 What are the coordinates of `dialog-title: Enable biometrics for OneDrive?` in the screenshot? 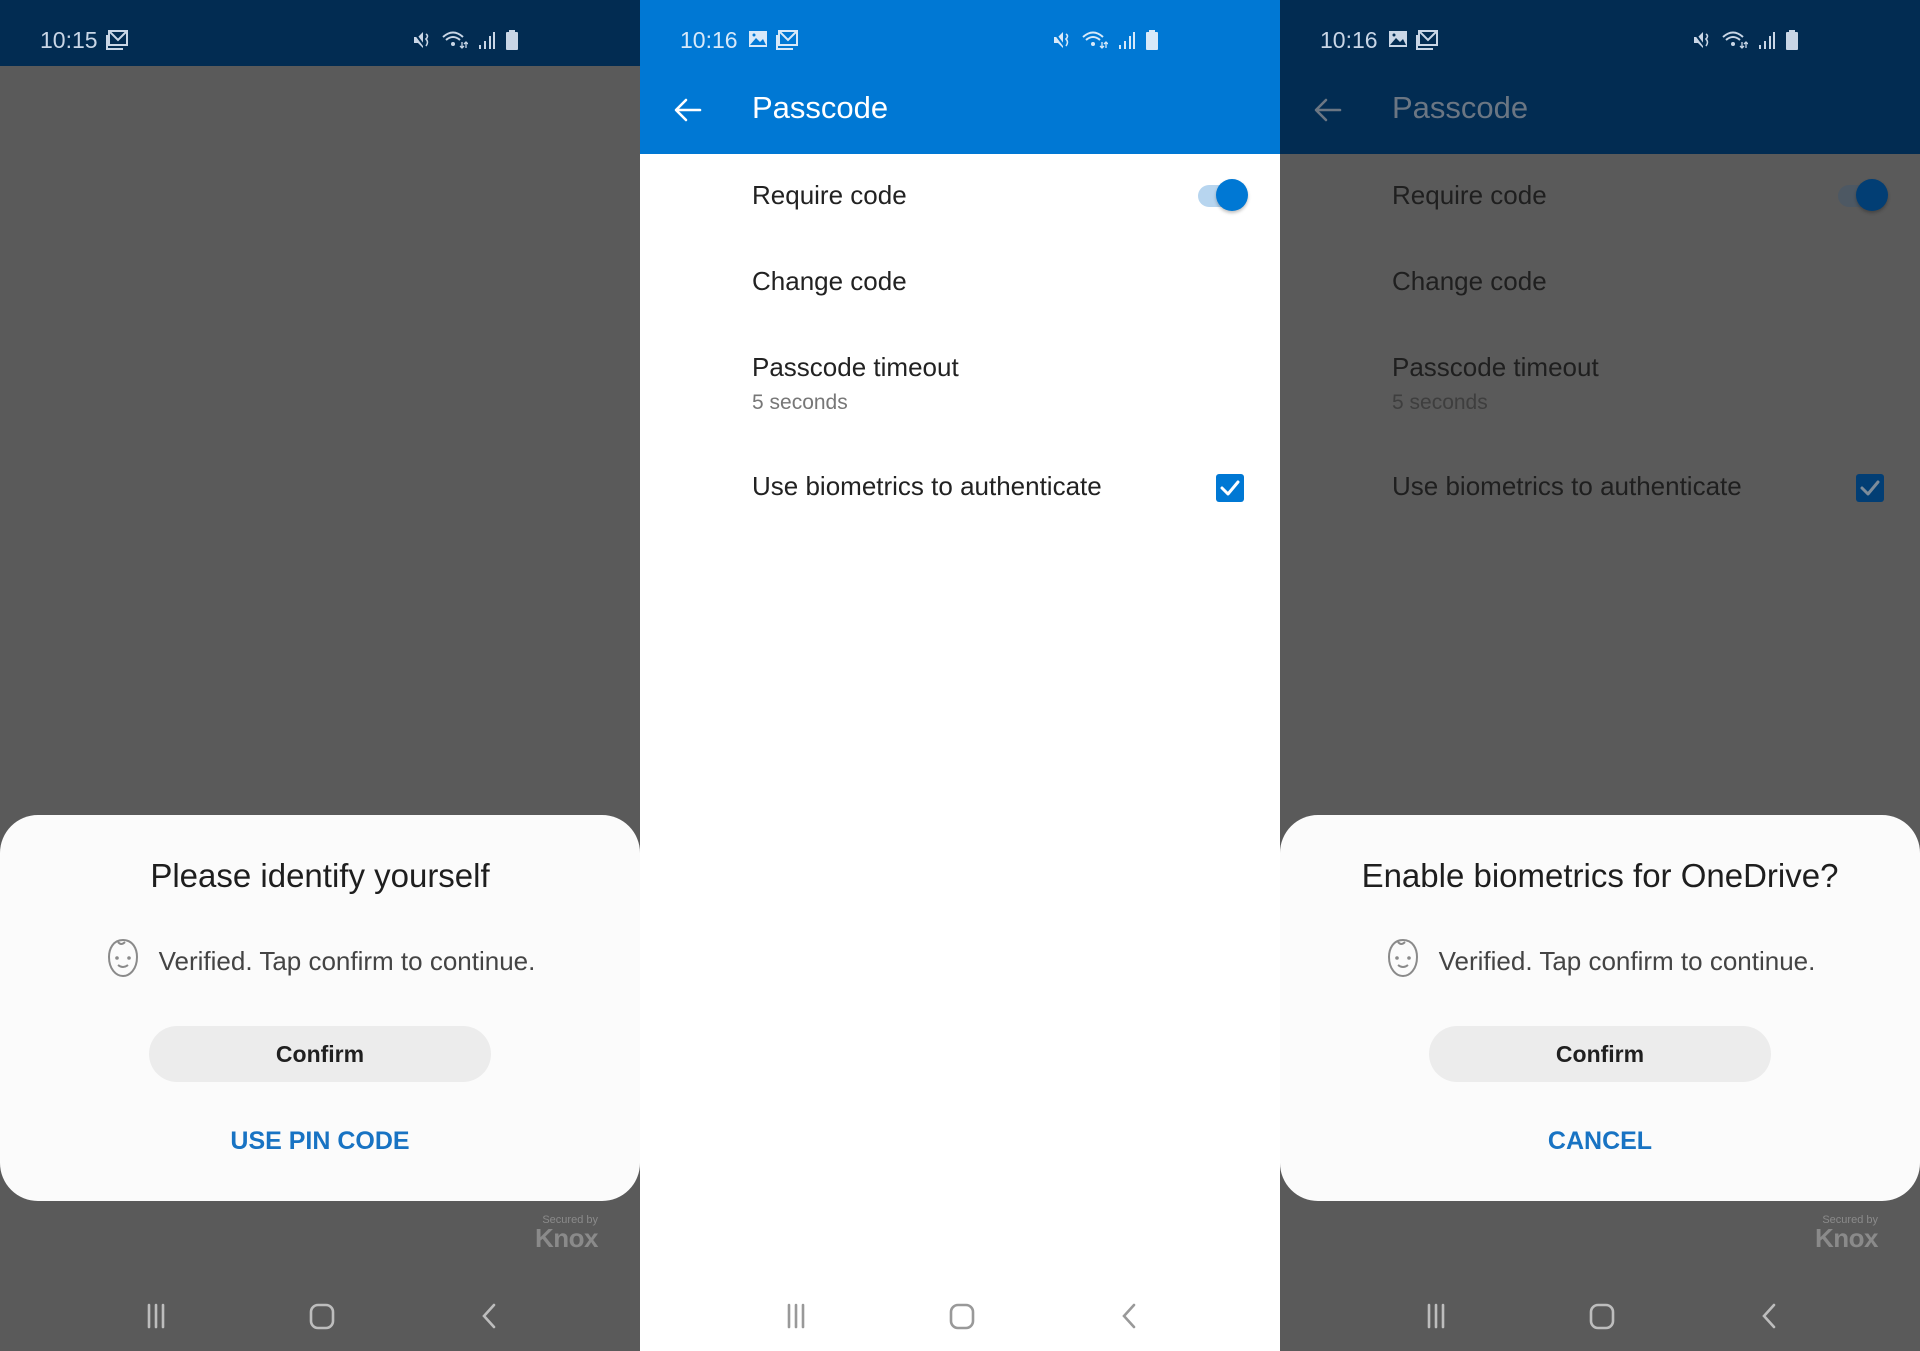 It's located at (1600, 875).